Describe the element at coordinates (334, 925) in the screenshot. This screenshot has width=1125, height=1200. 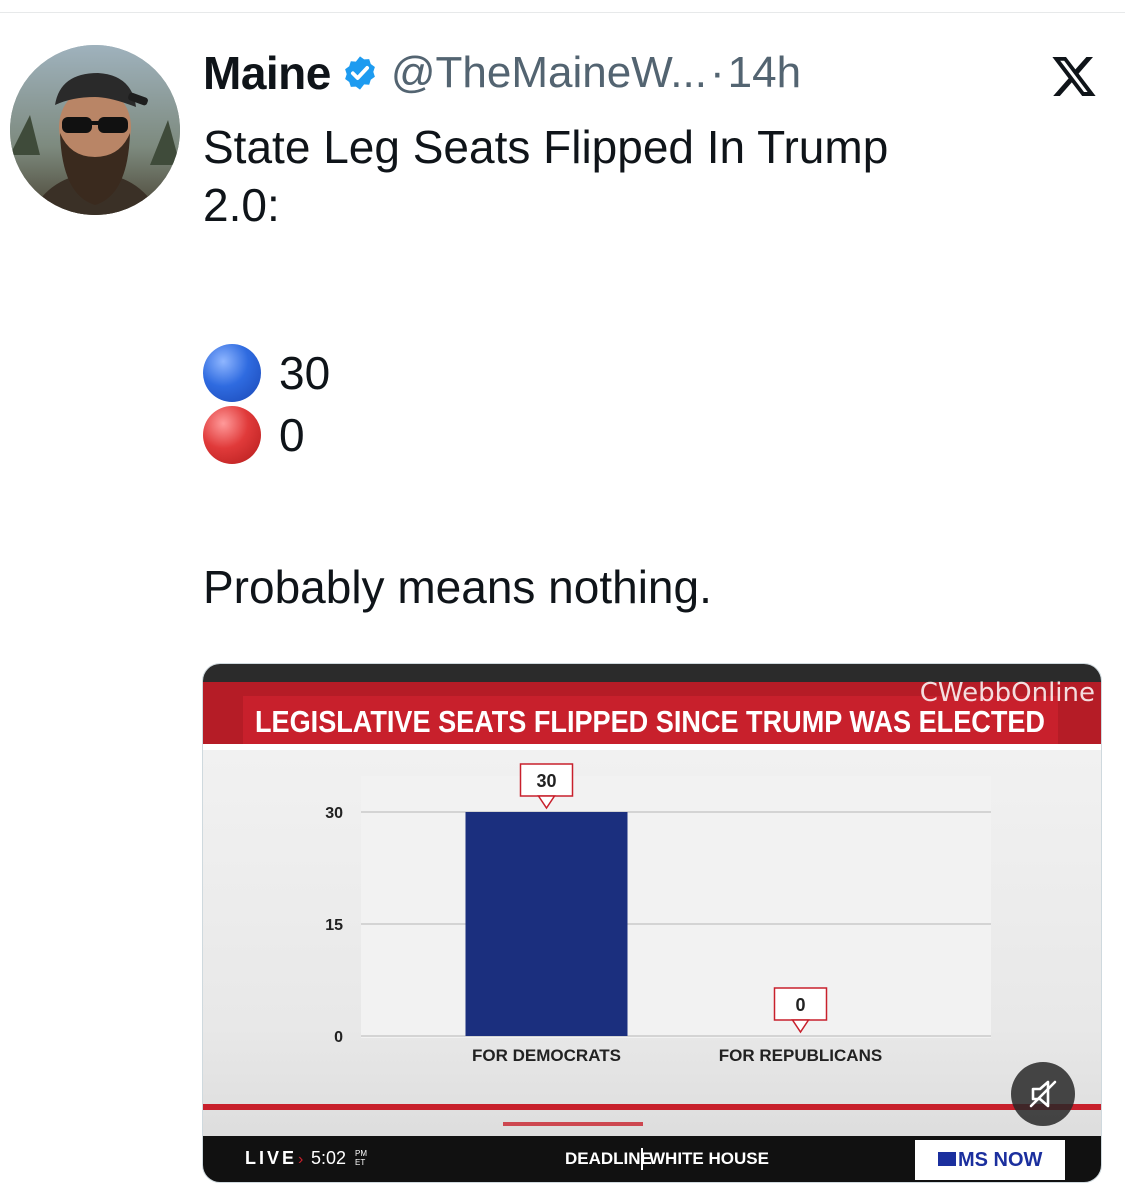
I see `y-tick-label: 15` at that location.